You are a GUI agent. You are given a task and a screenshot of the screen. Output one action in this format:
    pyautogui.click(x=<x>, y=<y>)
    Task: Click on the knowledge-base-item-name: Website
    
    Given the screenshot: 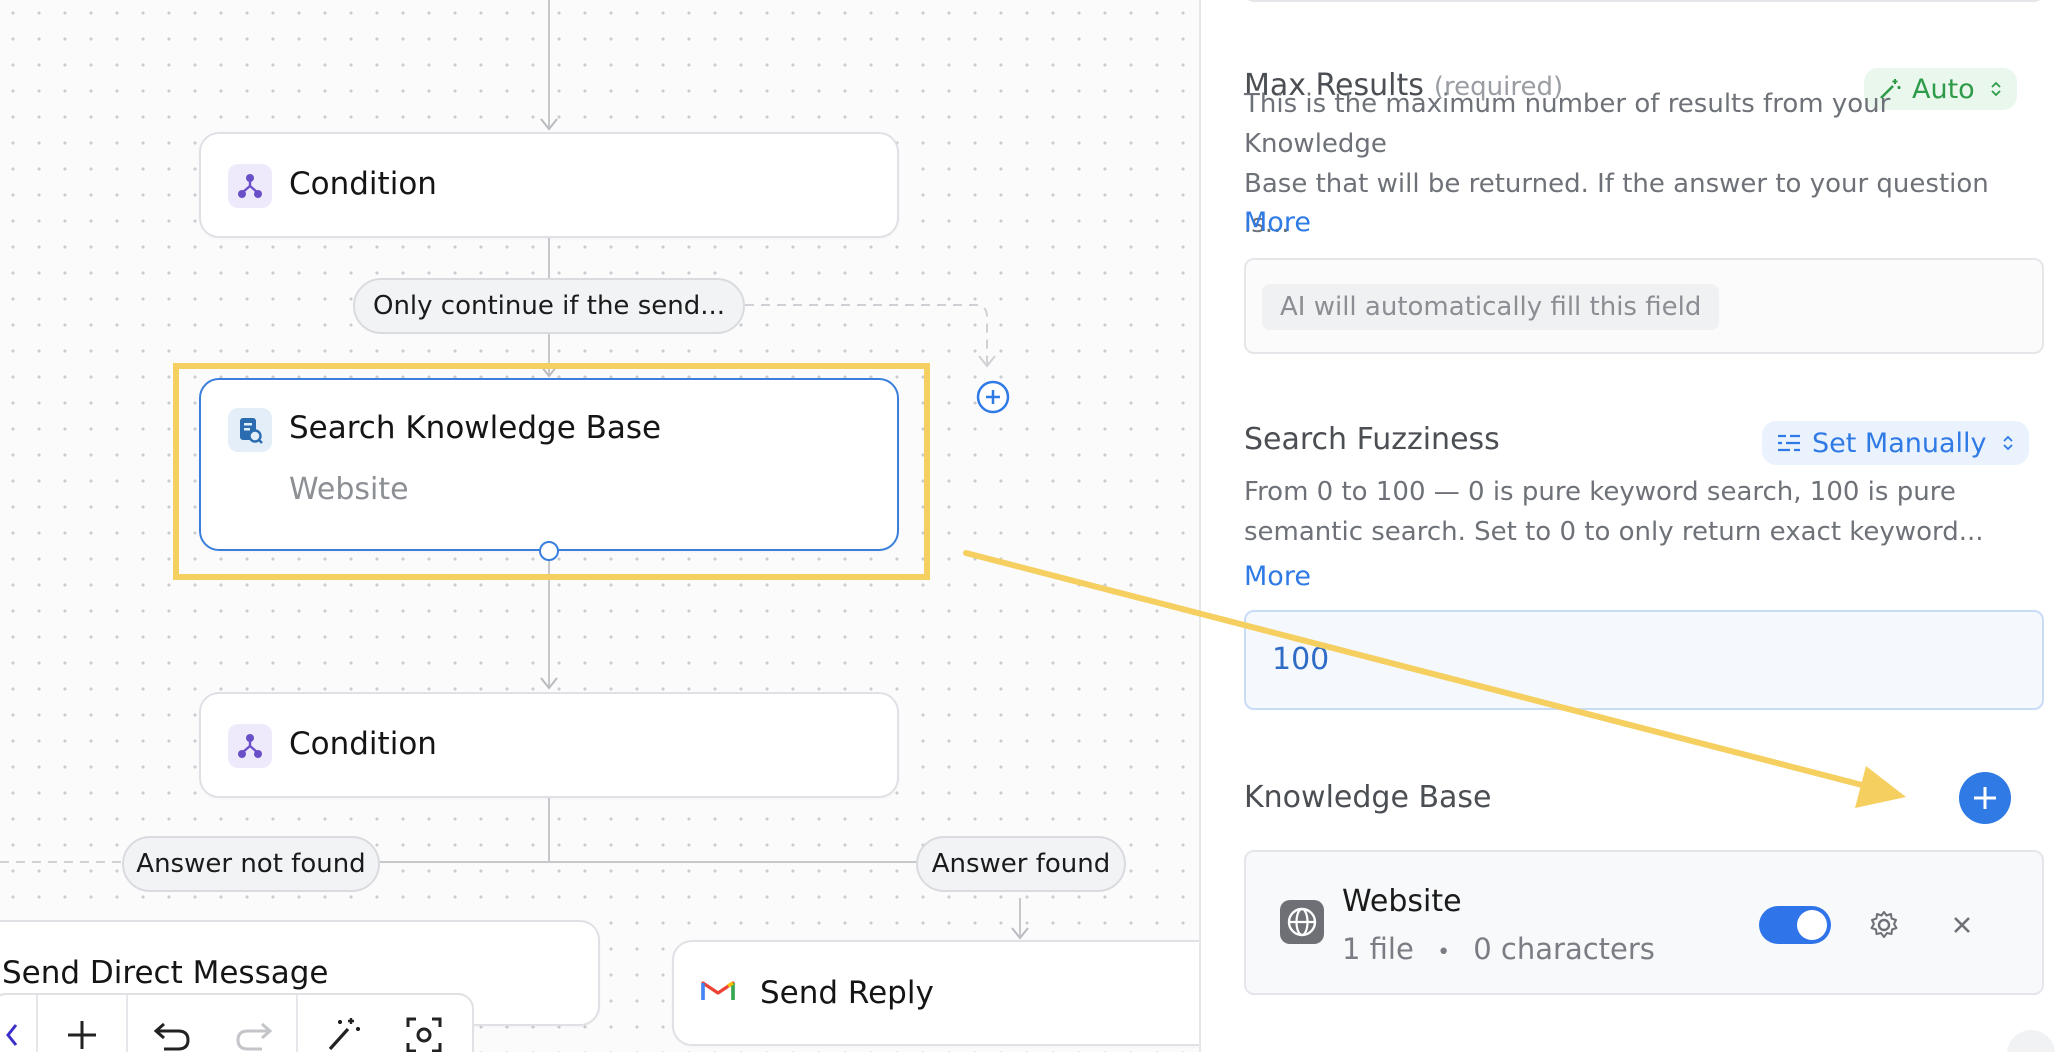 What is the action you would take?
    pyautogui.click(x=1402, y=901)
    